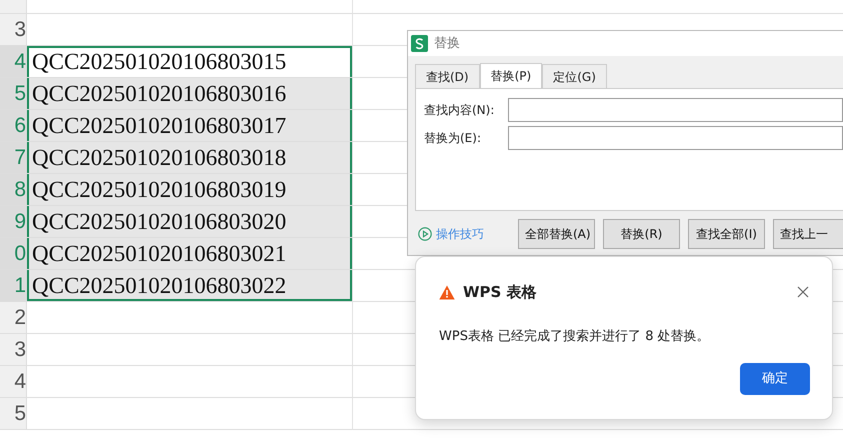  Describe the element at coordinates (556, 234) in the screenshot. I see `dialog-button: 全部替换(A)` at that location.